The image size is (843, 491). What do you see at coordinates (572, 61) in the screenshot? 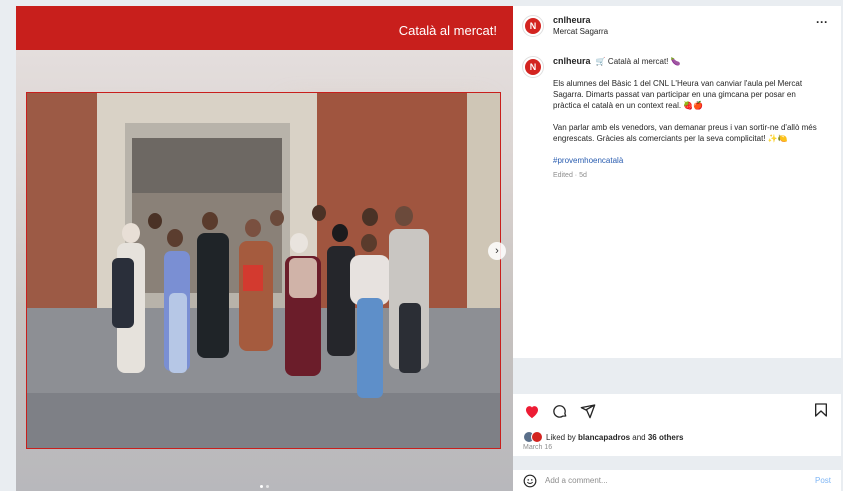
I see `caption-username: cnlheura` at bounding box center [572, 61].